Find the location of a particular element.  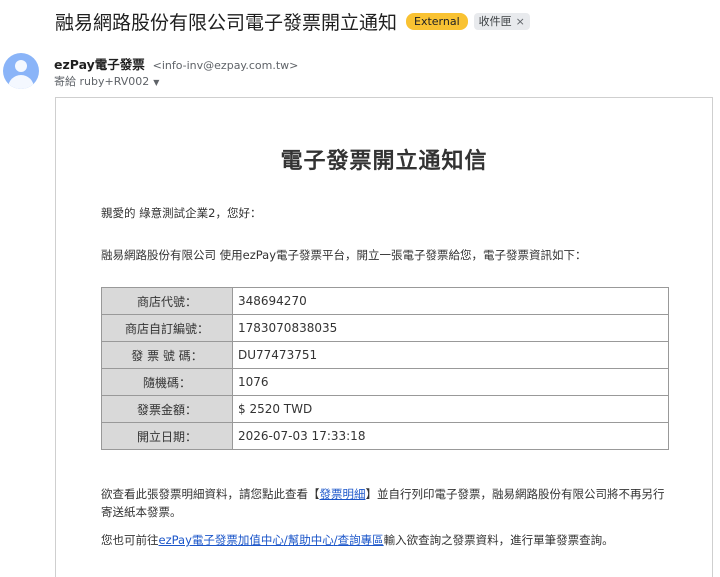

random-code-label: 隨機碼： is located at coordinates (167, 382).